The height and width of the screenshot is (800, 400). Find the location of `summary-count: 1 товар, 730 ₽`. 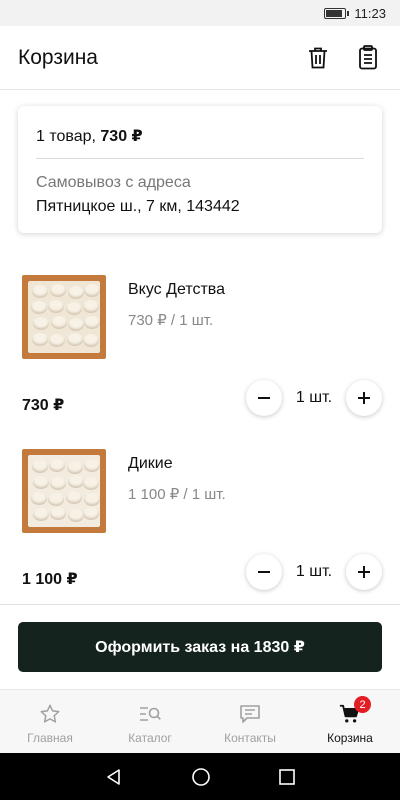

summary-count: 1 товар, 730 ₽ is located at coordinates (89, 136).